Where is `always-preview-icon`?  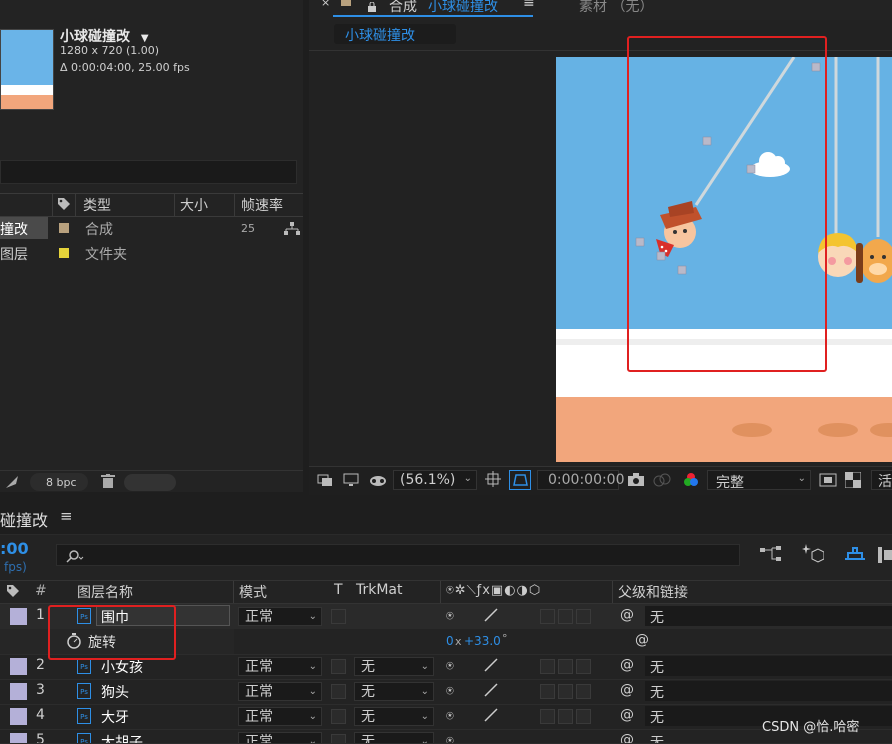
always-preview-icon is located at coordinates (325, 481).